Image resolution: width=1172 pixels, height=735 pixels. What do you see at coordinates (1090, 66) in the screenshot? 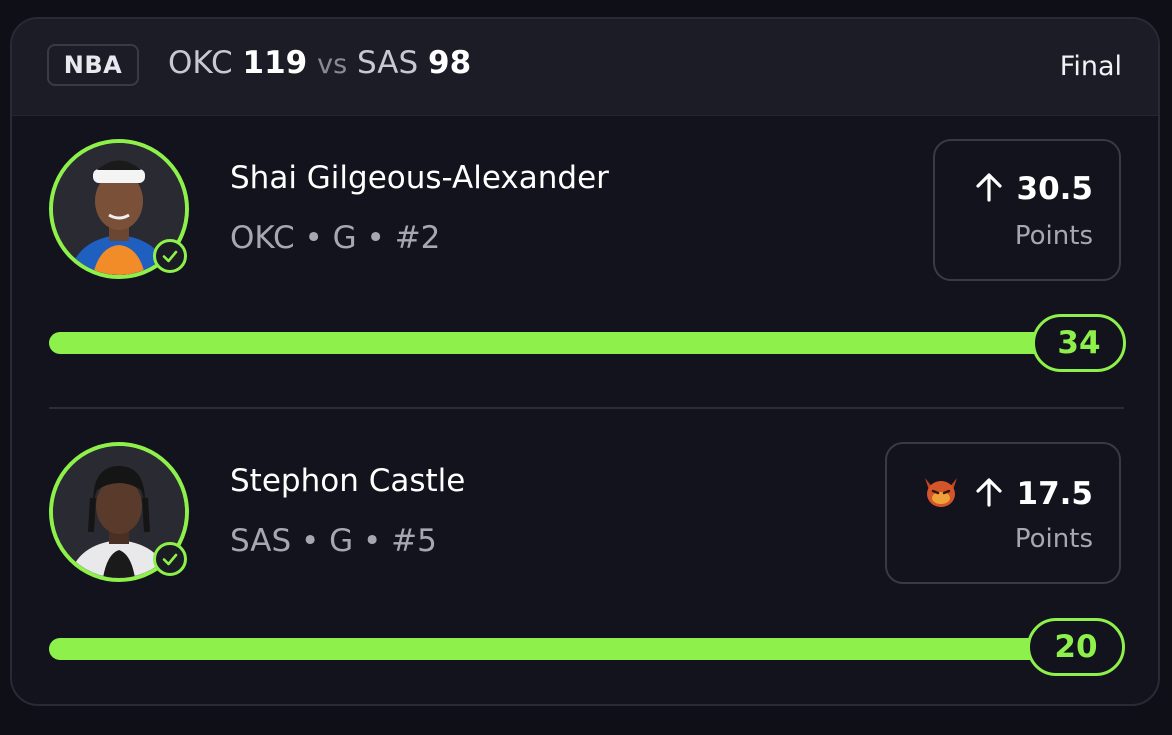
I see `game-status: Final` at bounding box center [1090, 66].